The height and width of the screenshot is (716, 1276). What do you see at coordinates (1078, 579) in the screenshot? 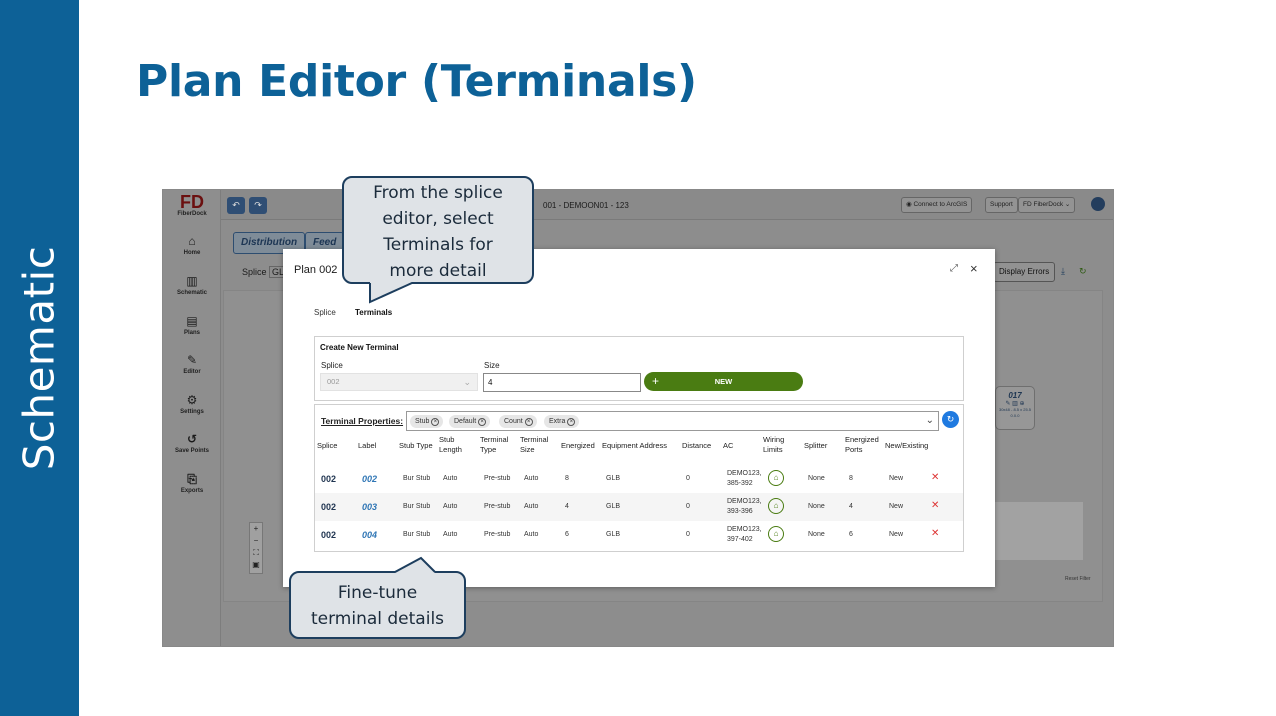
I see `reset-filter-link: Reset Filter` at bounding box center [1078, 579].